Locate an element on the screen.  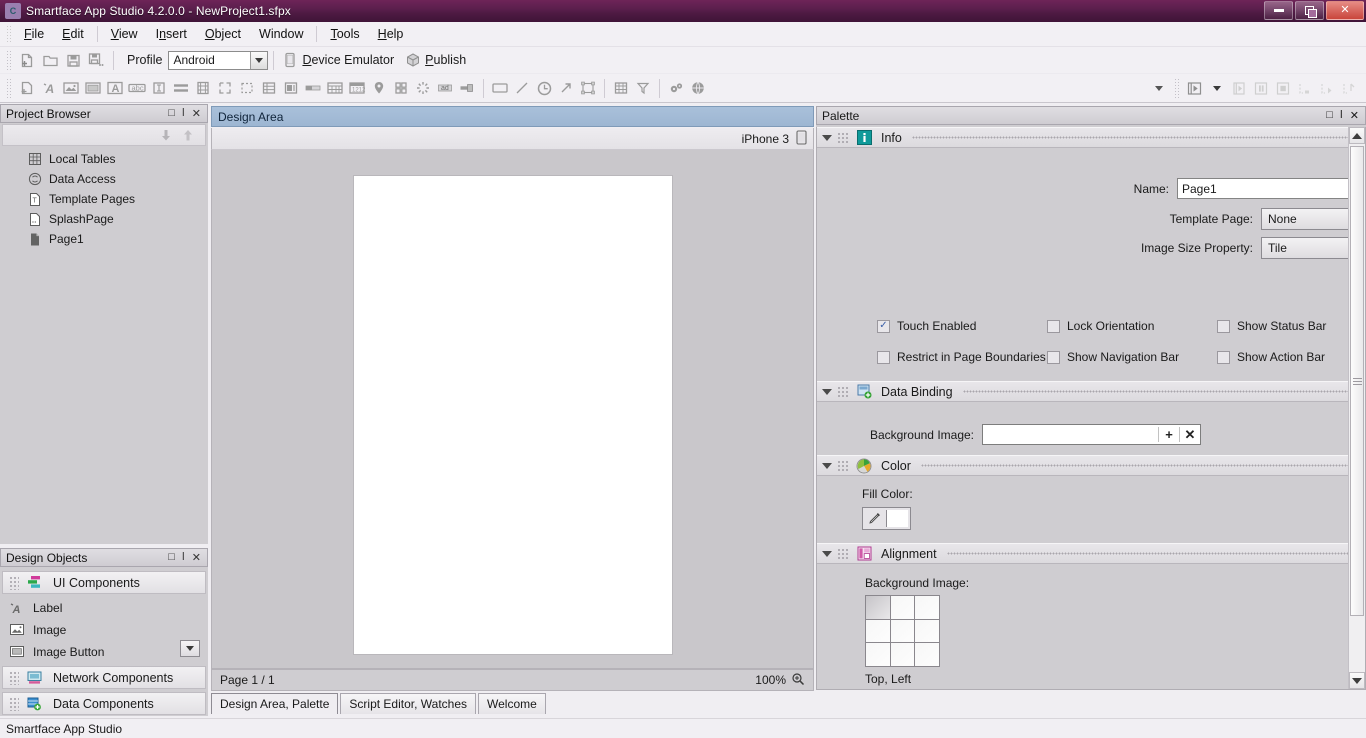
profile-chevron-down-icon is located at coordinates (259, 60).